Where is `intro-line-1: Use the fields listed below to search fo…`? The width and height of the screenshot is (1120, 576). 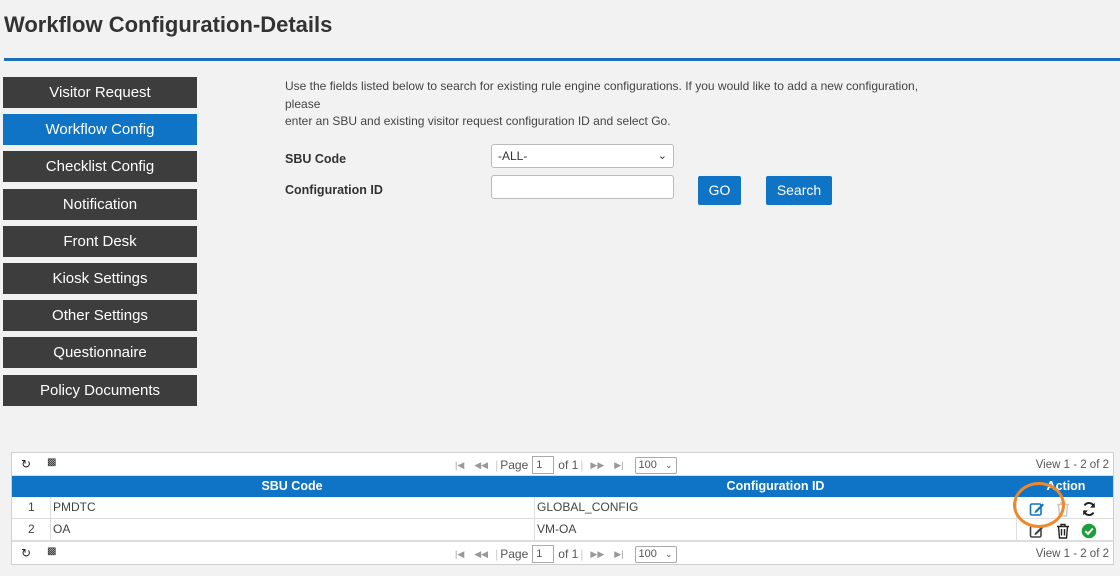
intro-line-1: Use the fields listed below to search fo… is located at coordinates (602, 95).